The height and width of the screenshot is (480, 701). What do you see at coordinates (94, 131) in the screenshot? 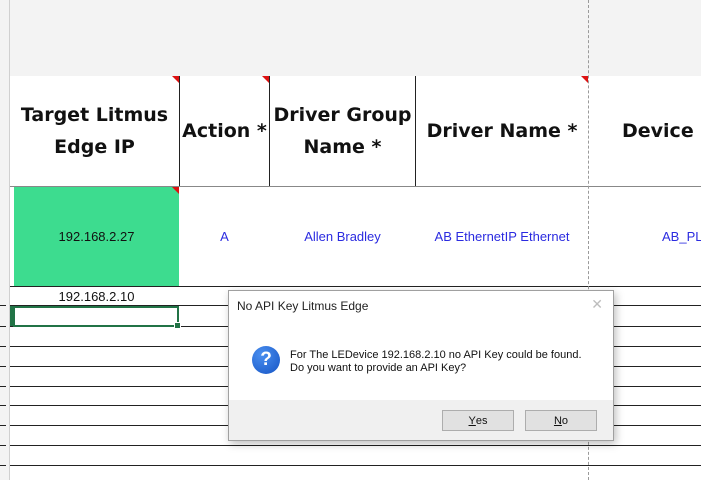
I see `header-target-ip: Target Litmus Edge IP` at bounding box center [94, 131].